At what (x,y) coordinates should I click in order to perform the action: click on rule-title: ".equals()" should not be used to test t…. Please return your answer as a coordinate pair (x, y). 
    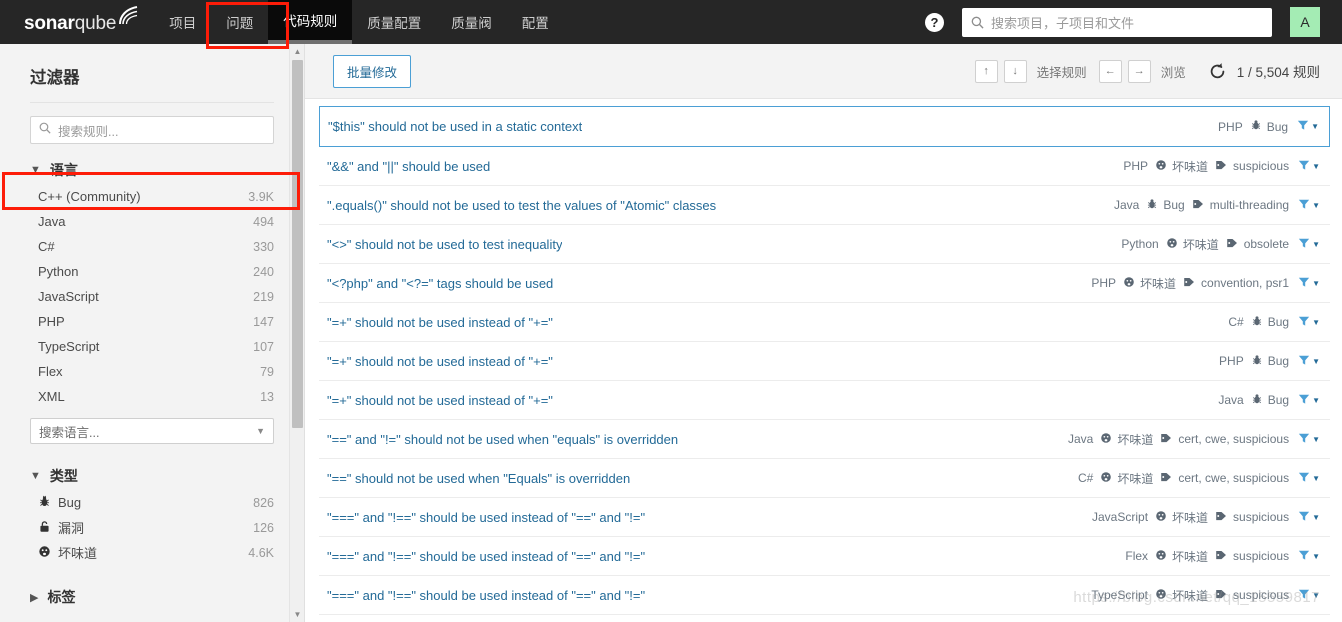
    Looking at the image, I should click on (521, 205).